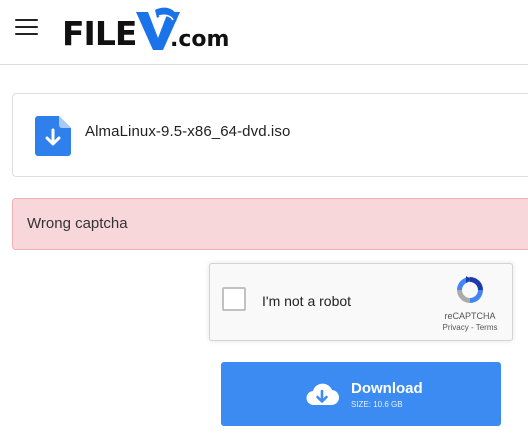 The image size is (528, 436). I want to click on download-button: Download SIZE: 10.6 GB, so click(361, 394).